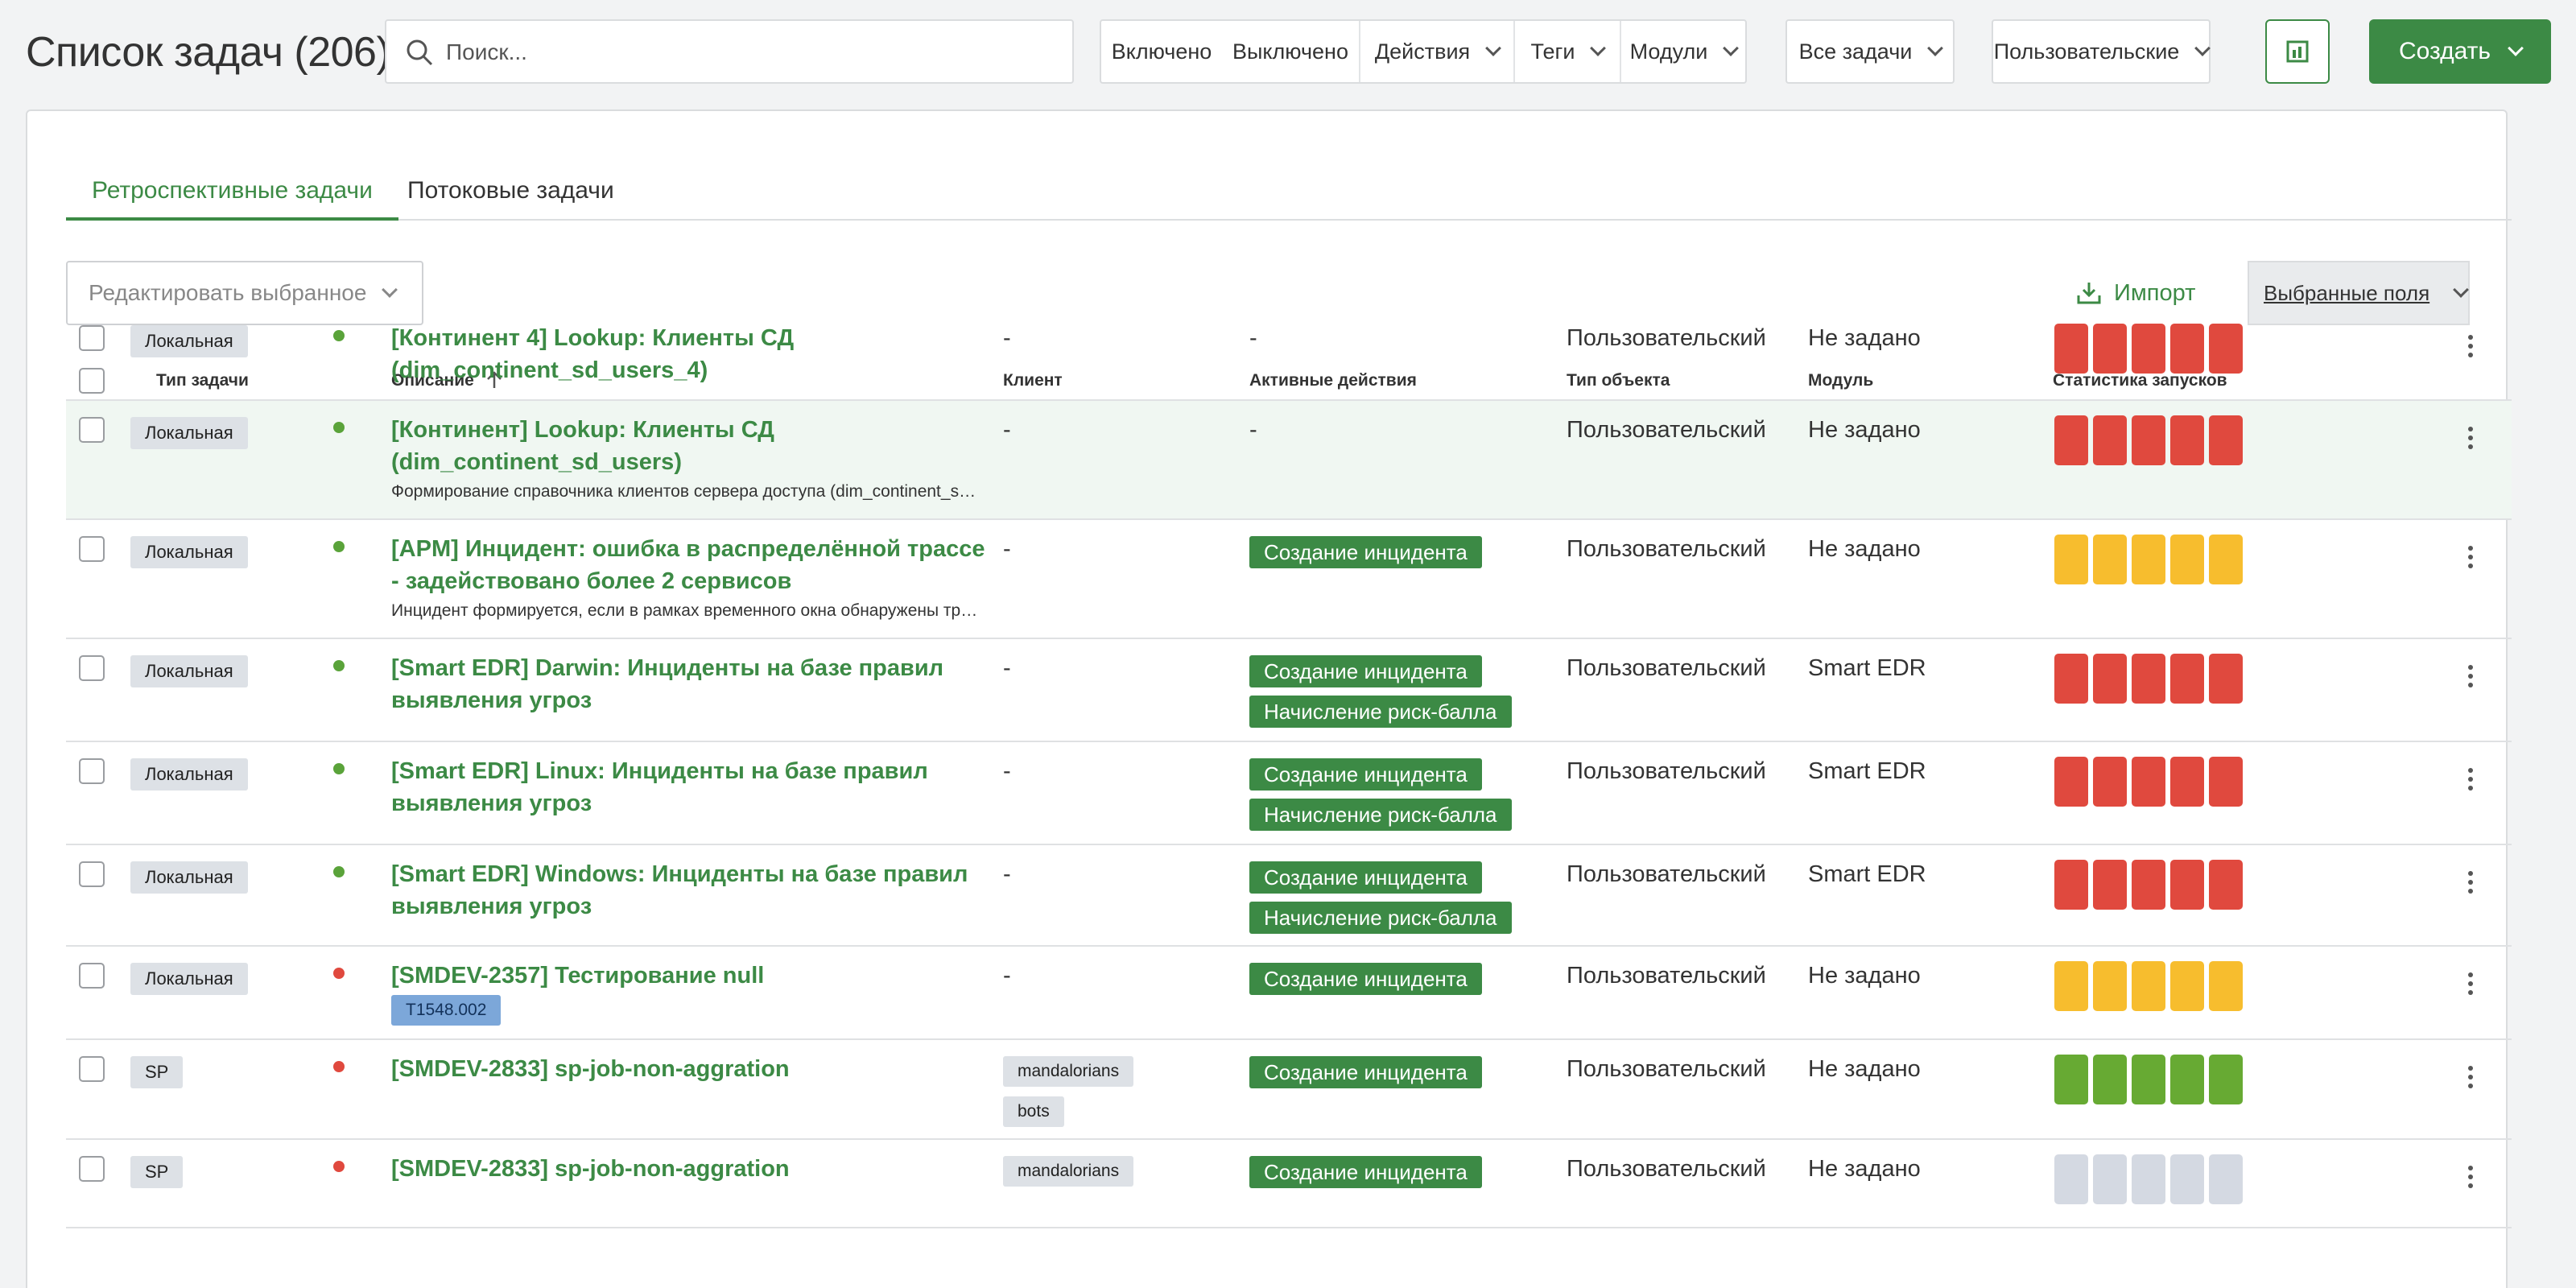  What do you see at coordinates (228, 292) in the screenshot?
I see `edit-selected-label: Редактировать выбранное` at bounding box center [228, 292].